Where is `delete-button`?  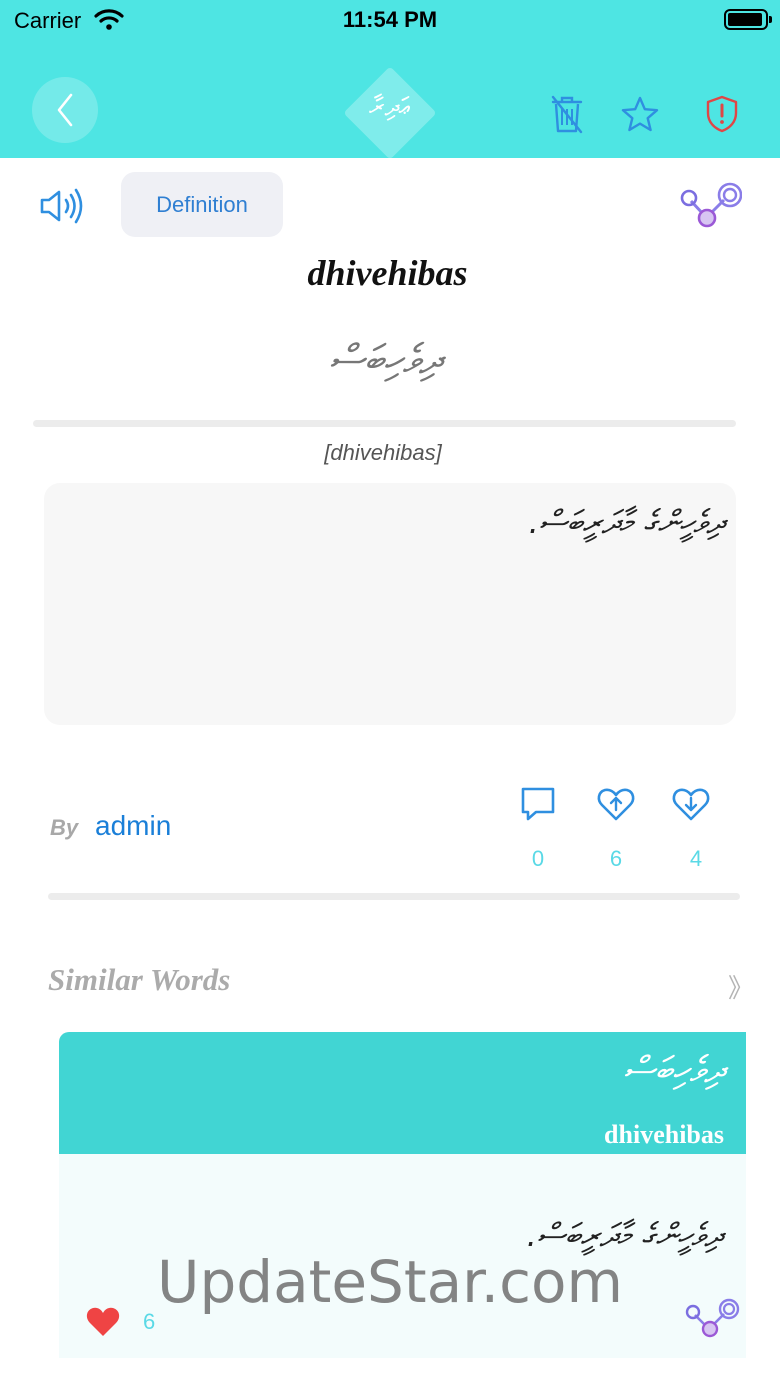
delete-button is located at coordinates (567, 114).